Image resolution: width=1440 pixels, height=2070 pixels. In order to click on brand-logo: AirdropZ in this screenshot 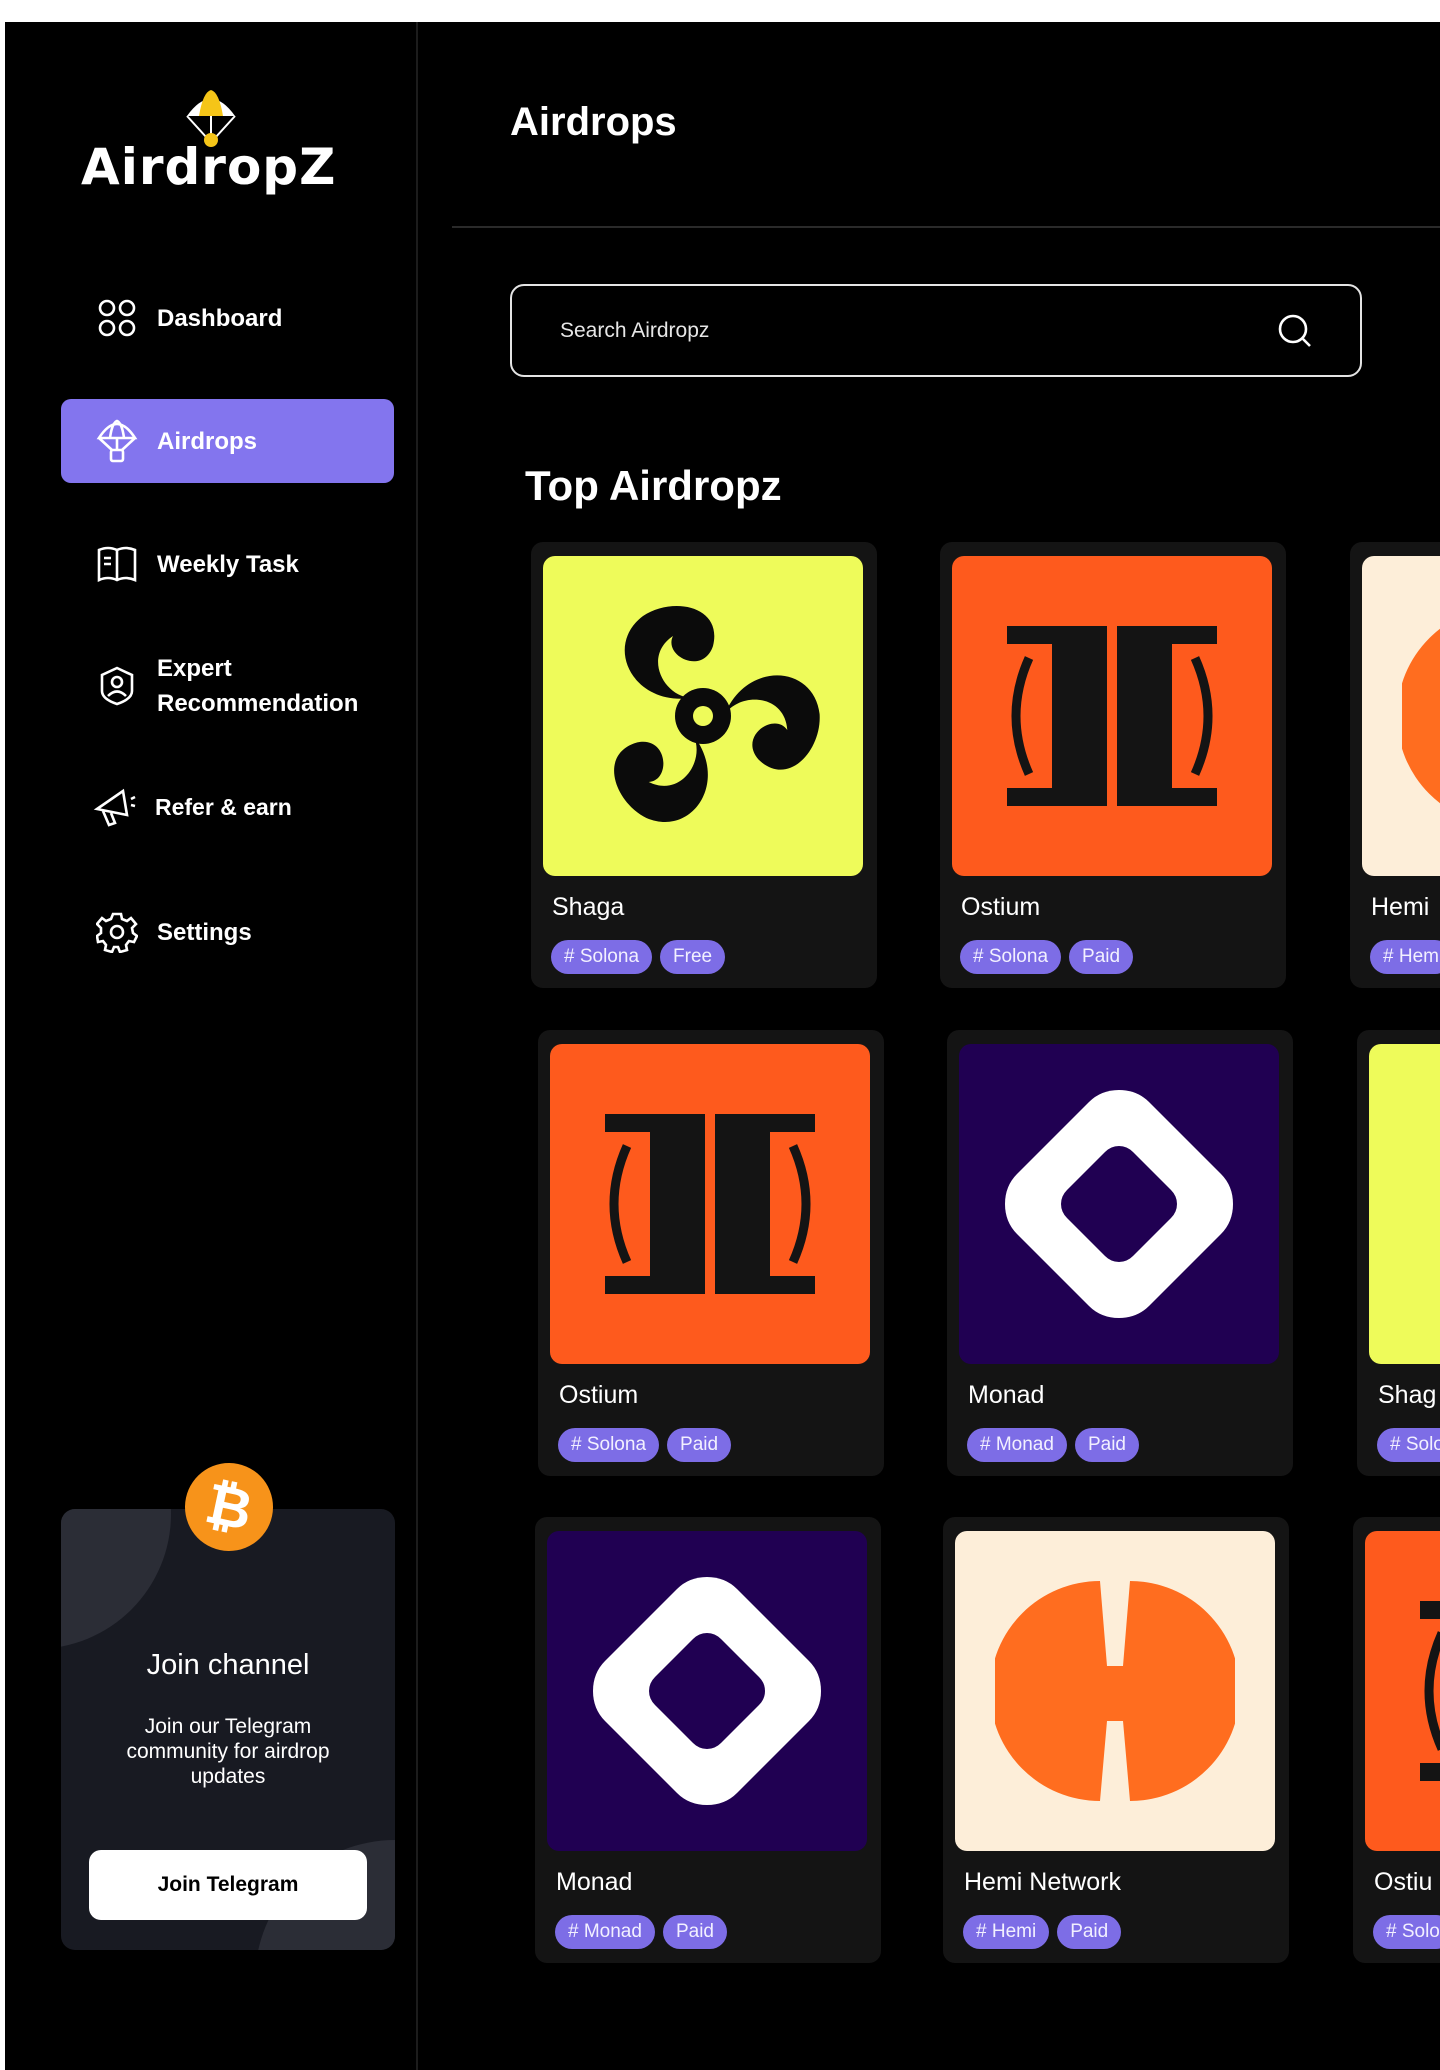, I will do `click(206, 148)`.